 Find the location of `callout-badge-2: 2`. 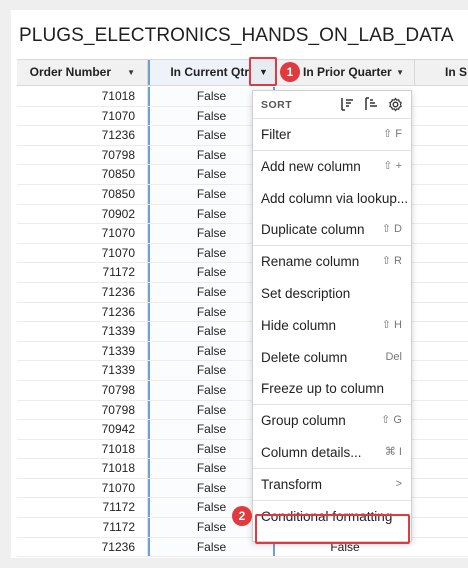

callout-badge-2: 2 is located at coordinates (242, 516).